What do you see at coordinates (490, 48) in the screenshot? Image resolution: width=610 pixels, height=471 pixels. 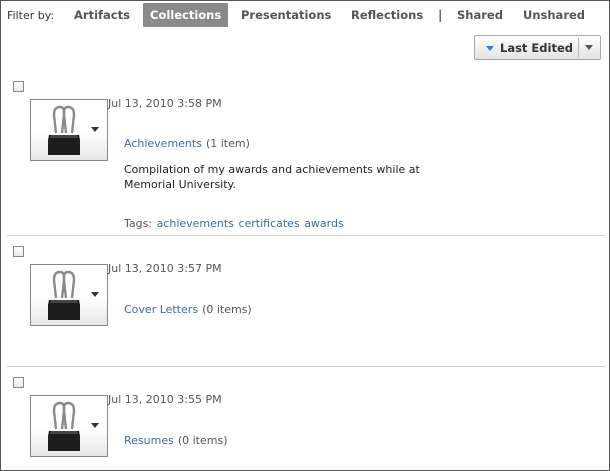 I see `sort-direction-icon` at bounding box center [490, 48].